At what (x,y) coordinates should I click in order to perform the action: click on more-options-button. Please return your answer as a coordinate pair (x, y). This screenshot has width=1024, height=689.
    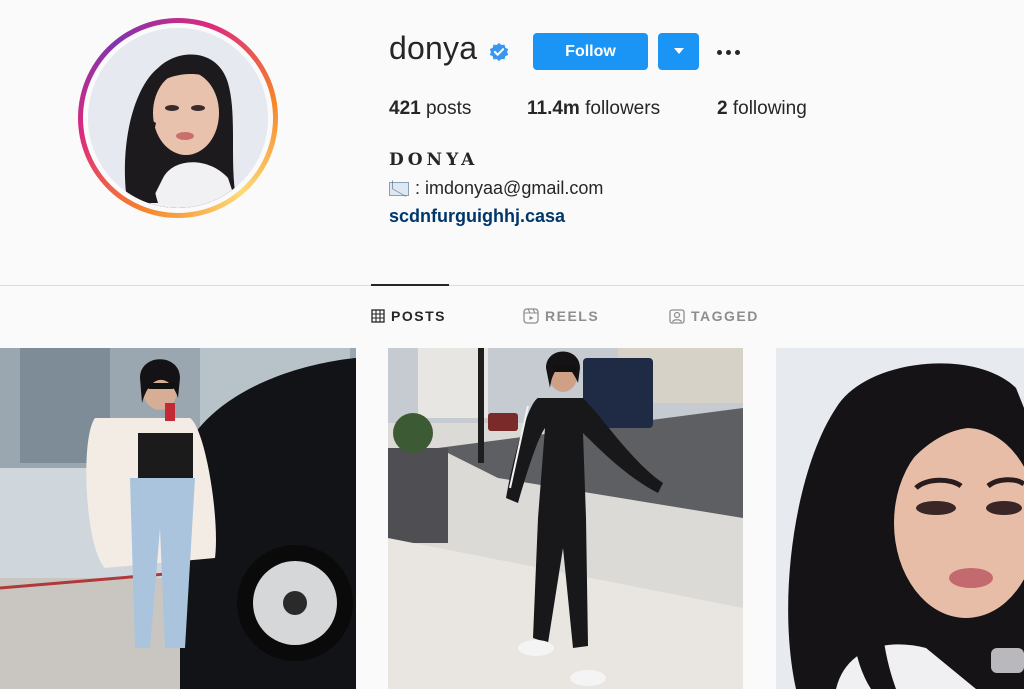
    Looking at the image, I should click on (728, 52).